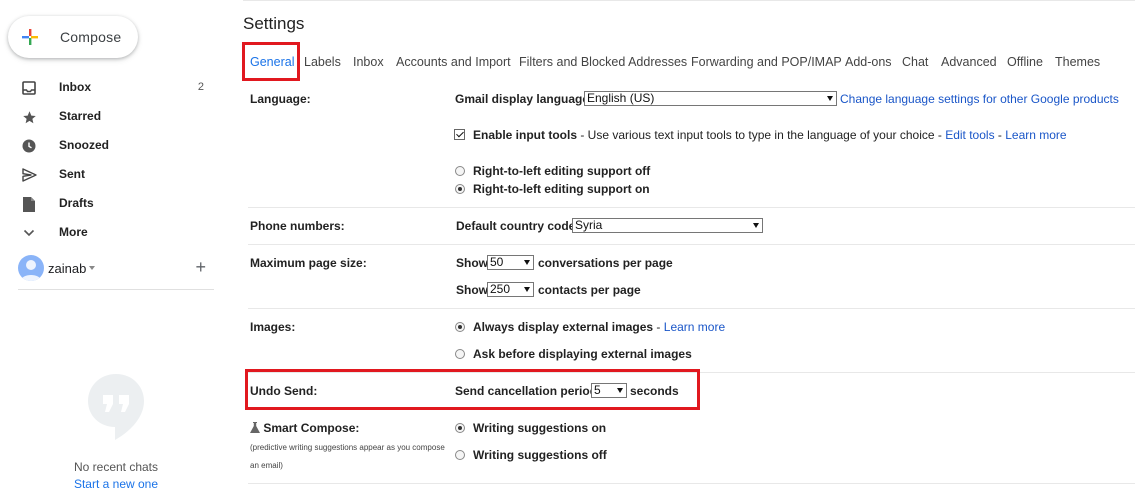  Describe the element at coordinates (92, 268) in the screenshot. I see `caret-down-icon` at that location.